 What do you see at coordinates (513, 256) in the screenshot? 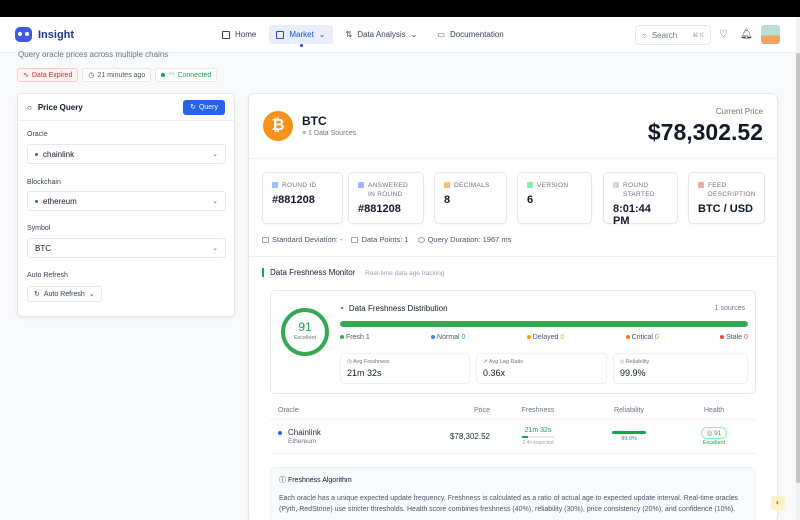
I see `divider` at bounding box center [513, 256].